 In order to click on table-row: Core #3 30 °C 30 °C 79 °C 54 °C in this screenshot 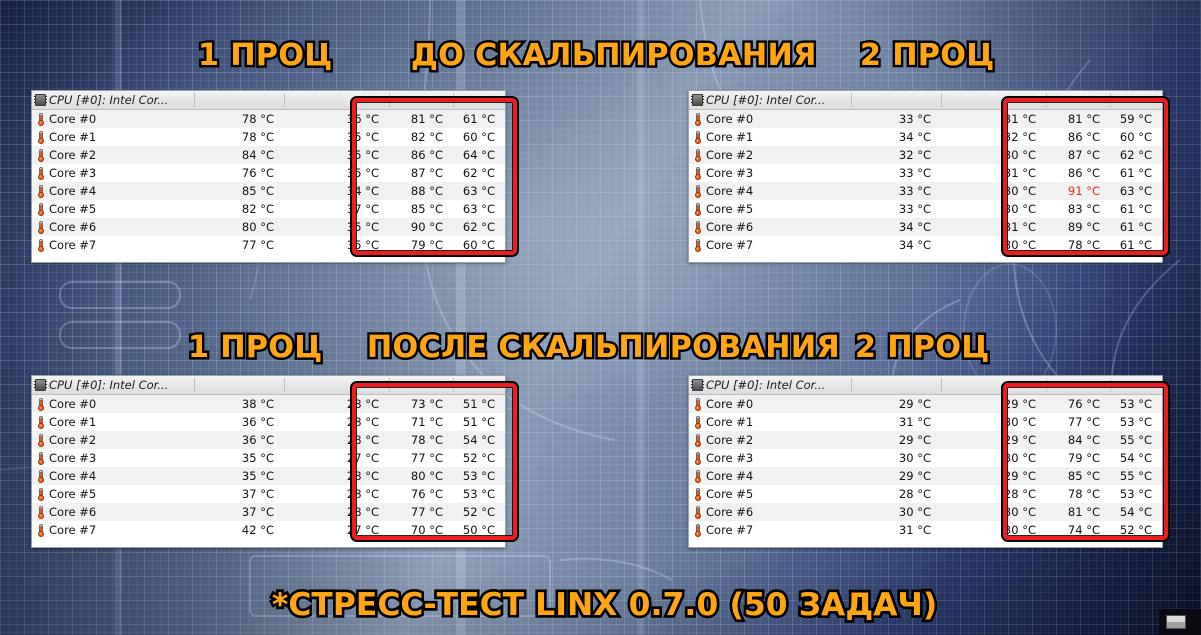, I will do `click(925, 458)`.